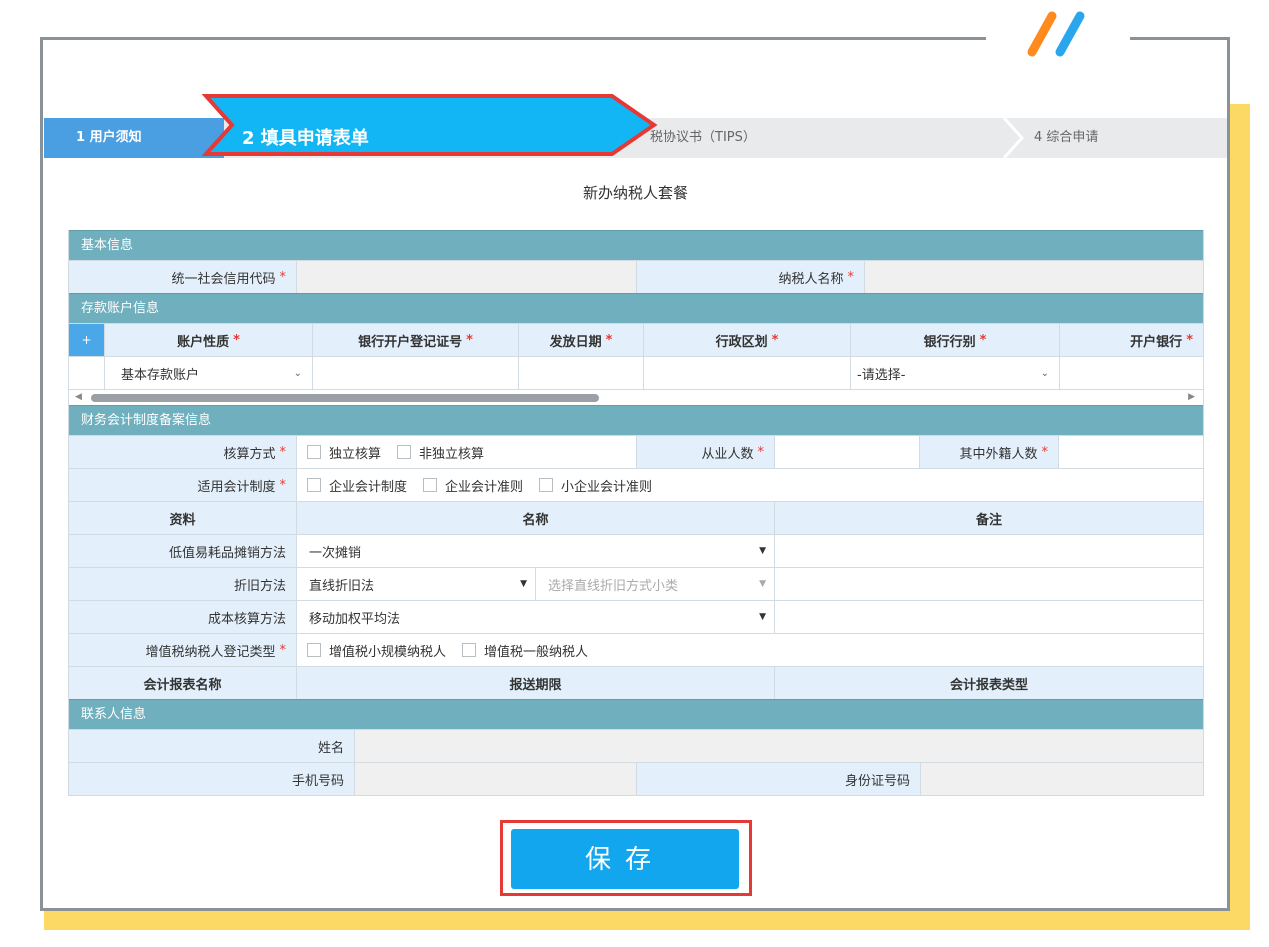 This screenshot has height=947, width=1269. I want to click on low-value-select: 一次摊销 ▼, so click(536, 551).